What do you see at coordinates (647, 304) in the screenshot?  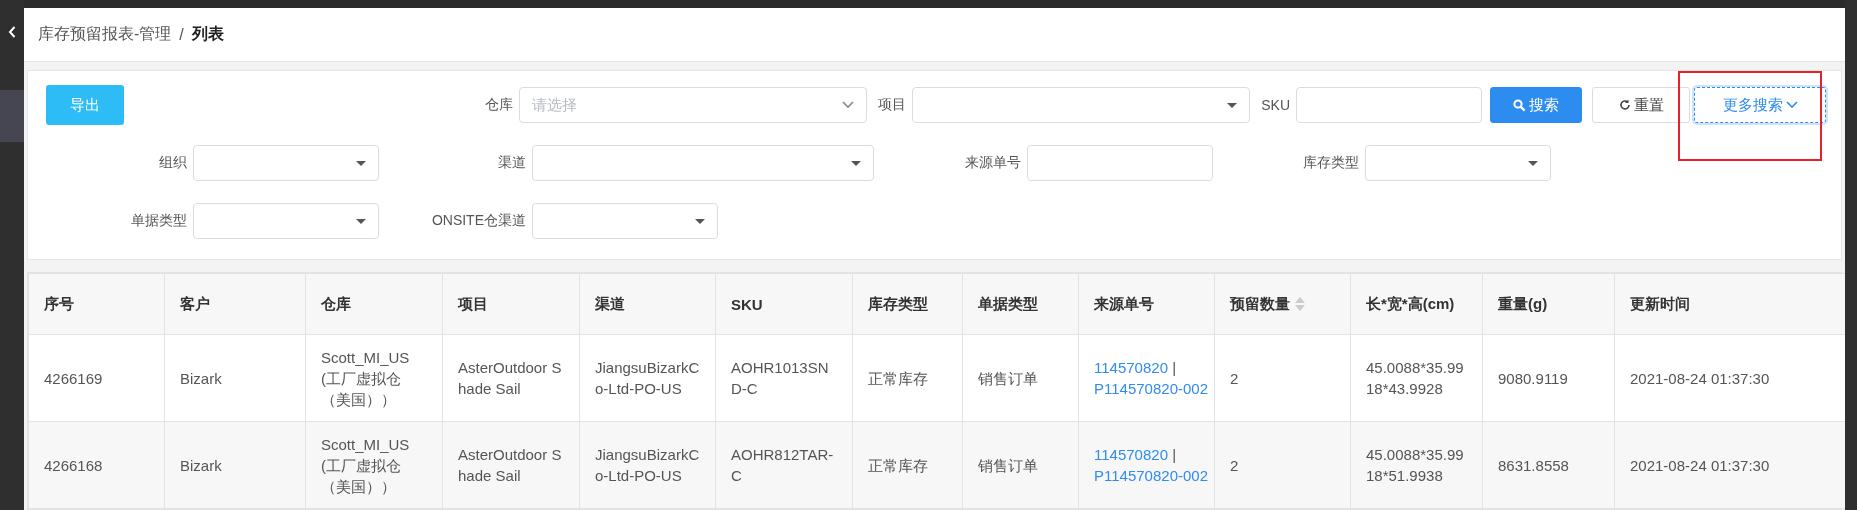 I see `column-header: 渠道` at bounding box center [647, 304].